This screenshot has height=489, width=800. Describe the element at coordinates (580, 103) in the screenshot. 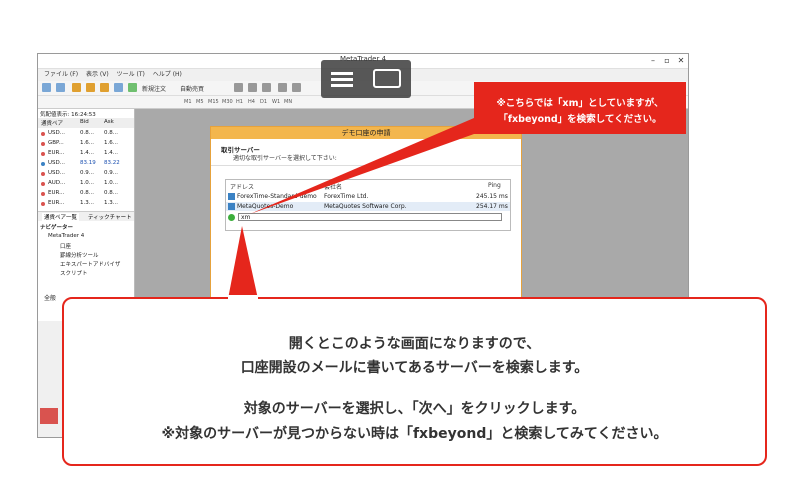

I see `red-note-line1: ※こちらでは「xm」としていますが、` at that location.